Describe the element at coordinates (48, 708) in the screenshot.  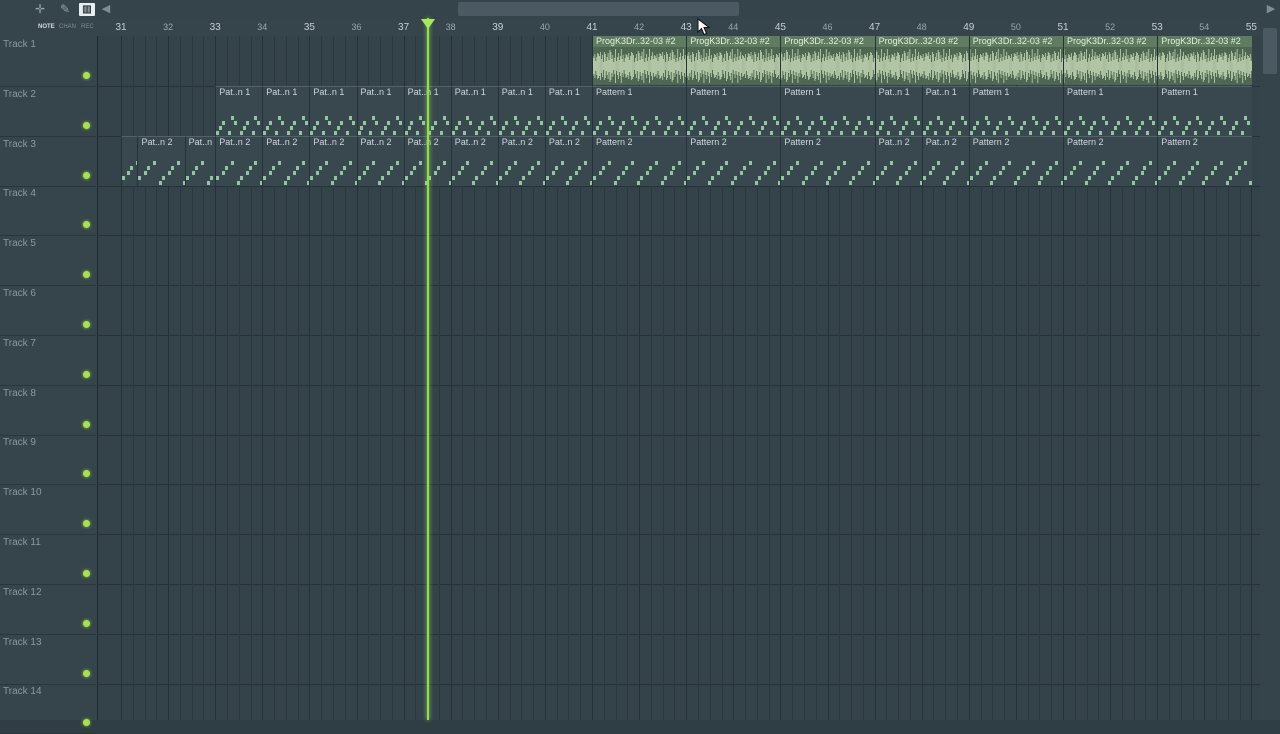
I see `track-header: Track 14` at that location.